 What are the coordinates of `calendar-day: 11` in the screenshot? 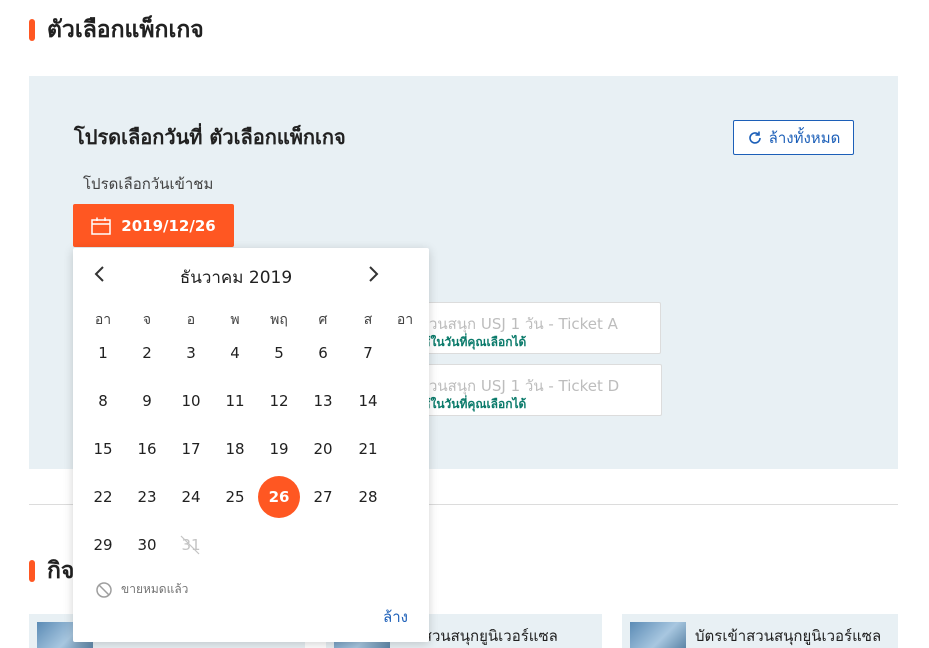 It's located at (235, 401).